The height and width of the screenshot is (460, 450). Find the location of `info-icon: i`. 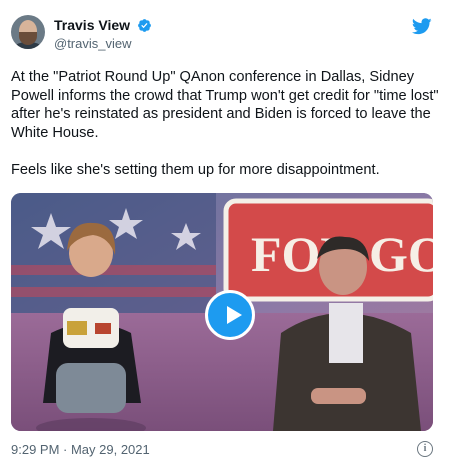

info-icon: i is located at coordinates (425, 449).